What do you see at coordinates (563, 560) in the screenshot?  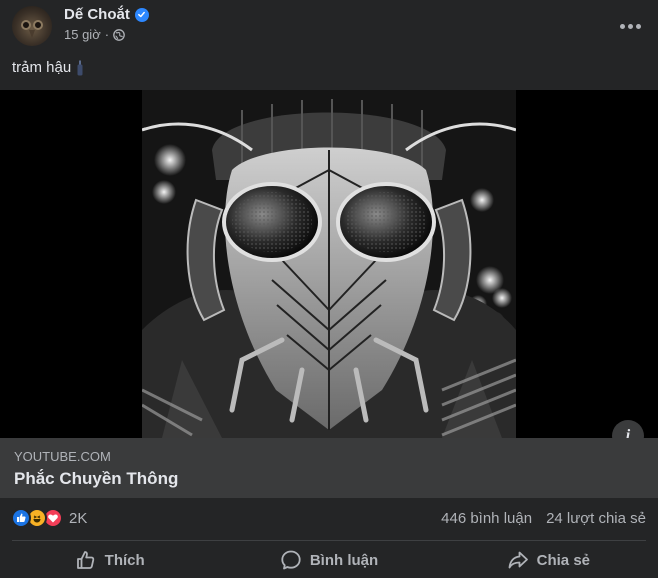 I see `share-label: Chia sẻ` at bounding box center [563, 560].